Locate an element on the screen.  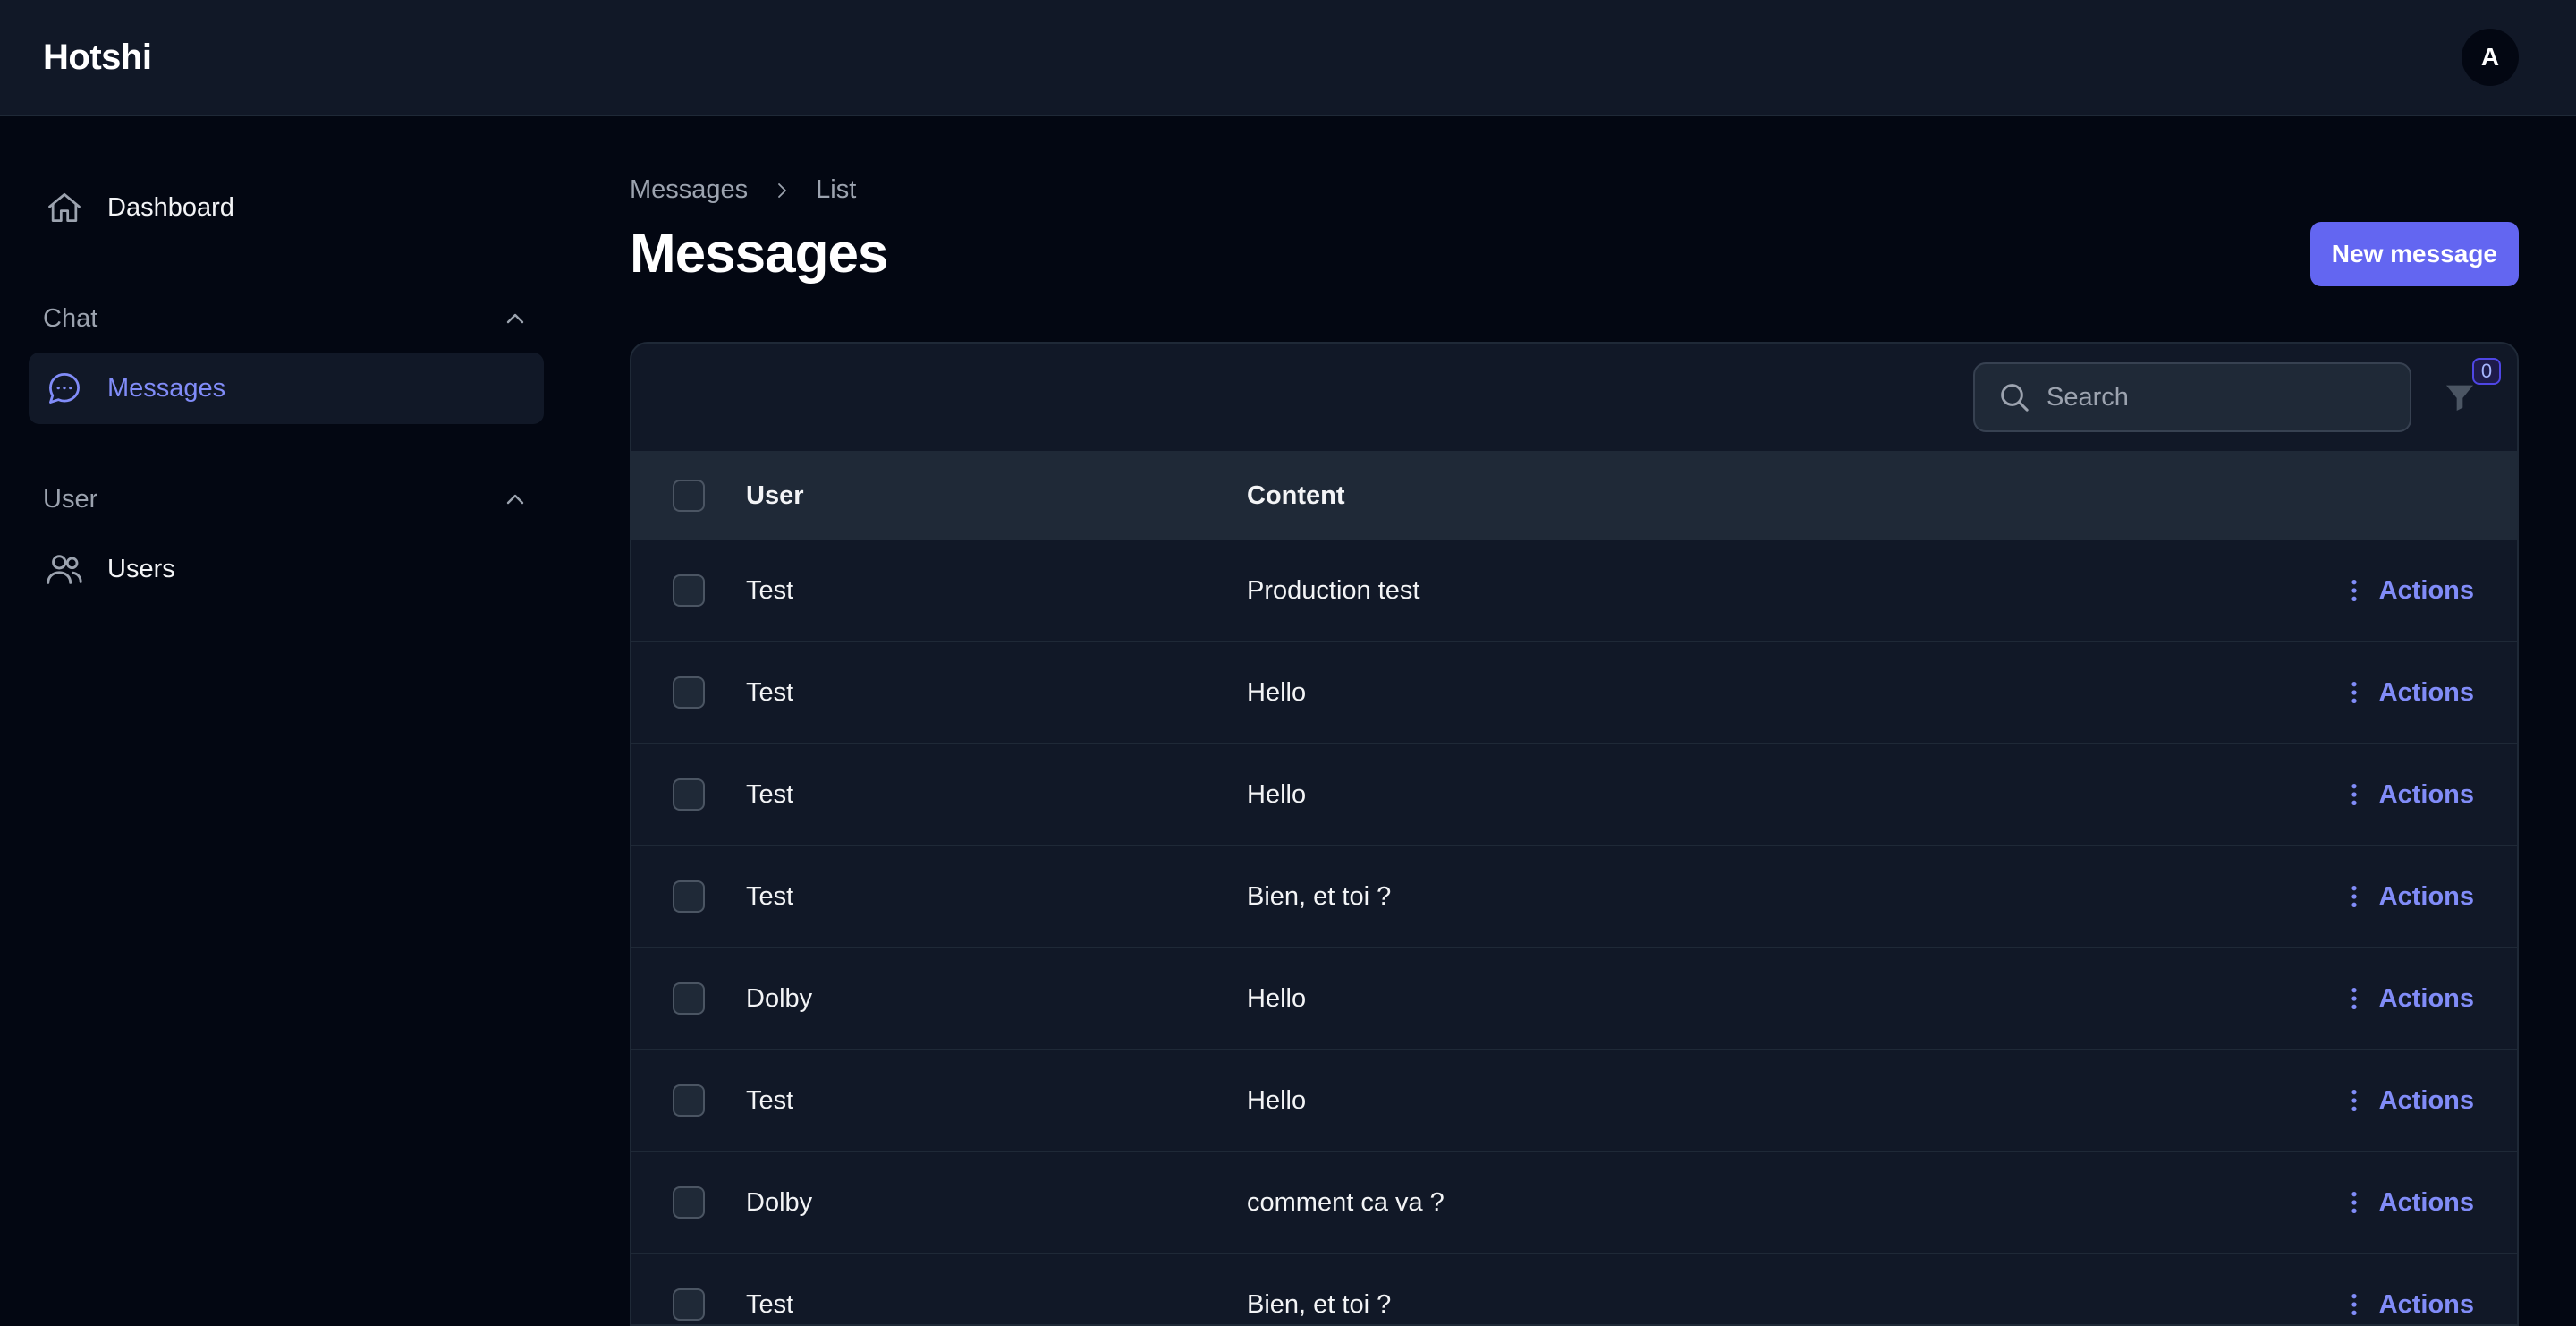
home-icon is located at coordinates (64, 207).